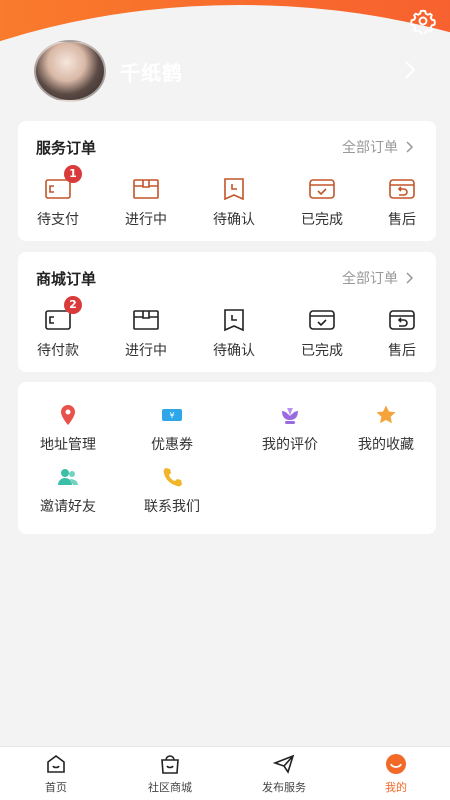  I want to click on mall-orders-card: 商城订单 全部订单 2 待付款 进行中 待确认 已完成 售后, so click(227, 312).